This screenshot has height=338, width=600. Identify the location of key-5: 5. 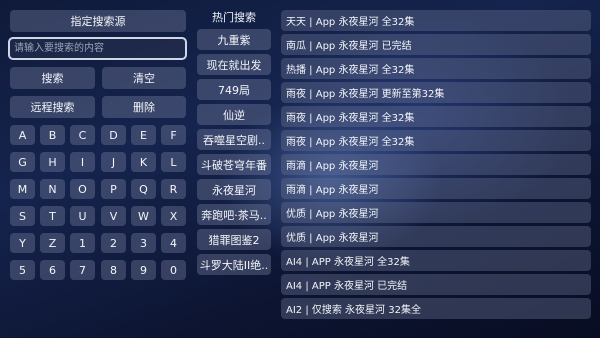
(22, 270).